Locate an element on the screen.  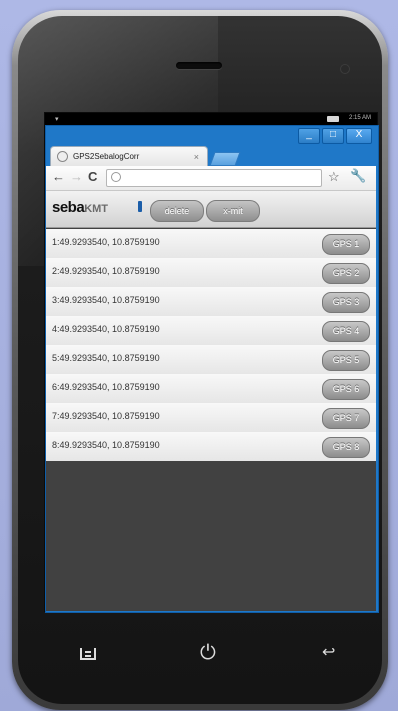
back-arrow-icon: ← is located at coordinates (58, 177).